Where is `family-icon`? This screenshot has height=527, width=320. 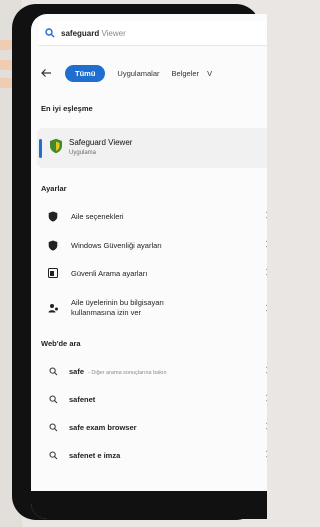 family-icon is located at coordinates (53, 308).